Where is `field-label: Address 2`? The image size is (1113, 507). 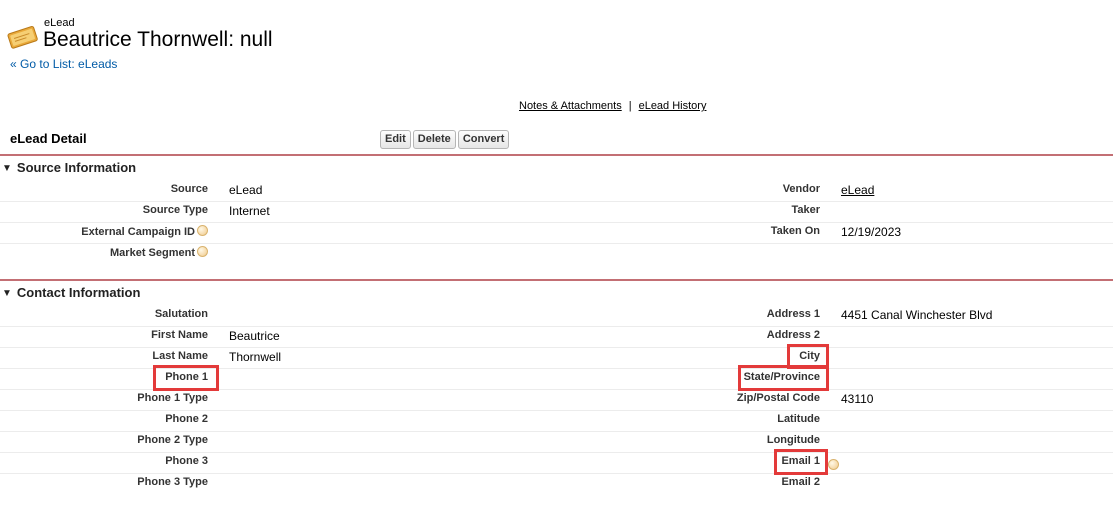
field-label: Address 2 is located at coordinates (793, 335).